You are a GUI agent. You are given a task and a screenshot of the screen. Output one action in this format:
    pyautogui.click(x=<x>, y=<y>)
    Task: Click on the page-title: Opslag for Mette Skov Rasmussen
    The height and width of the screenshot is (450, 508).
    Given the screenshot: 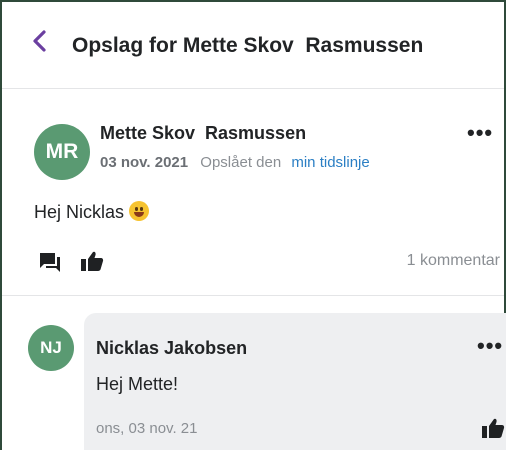 What is the action you would take?
    pyautogui.click(x=248, y=45)
    